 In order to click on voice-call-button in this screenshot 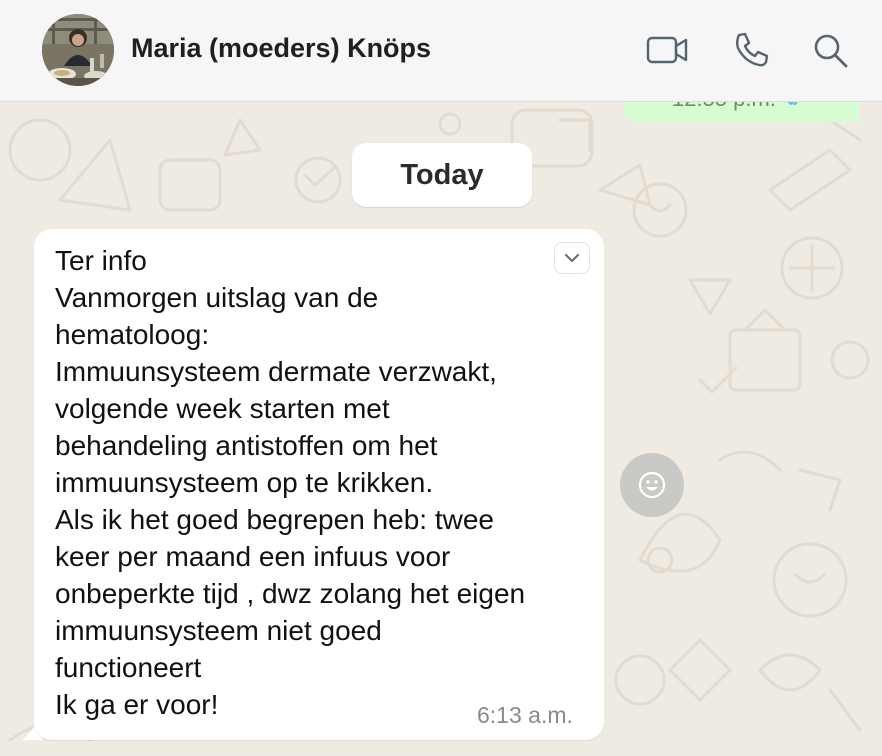, I will do `click(750, 50)`.